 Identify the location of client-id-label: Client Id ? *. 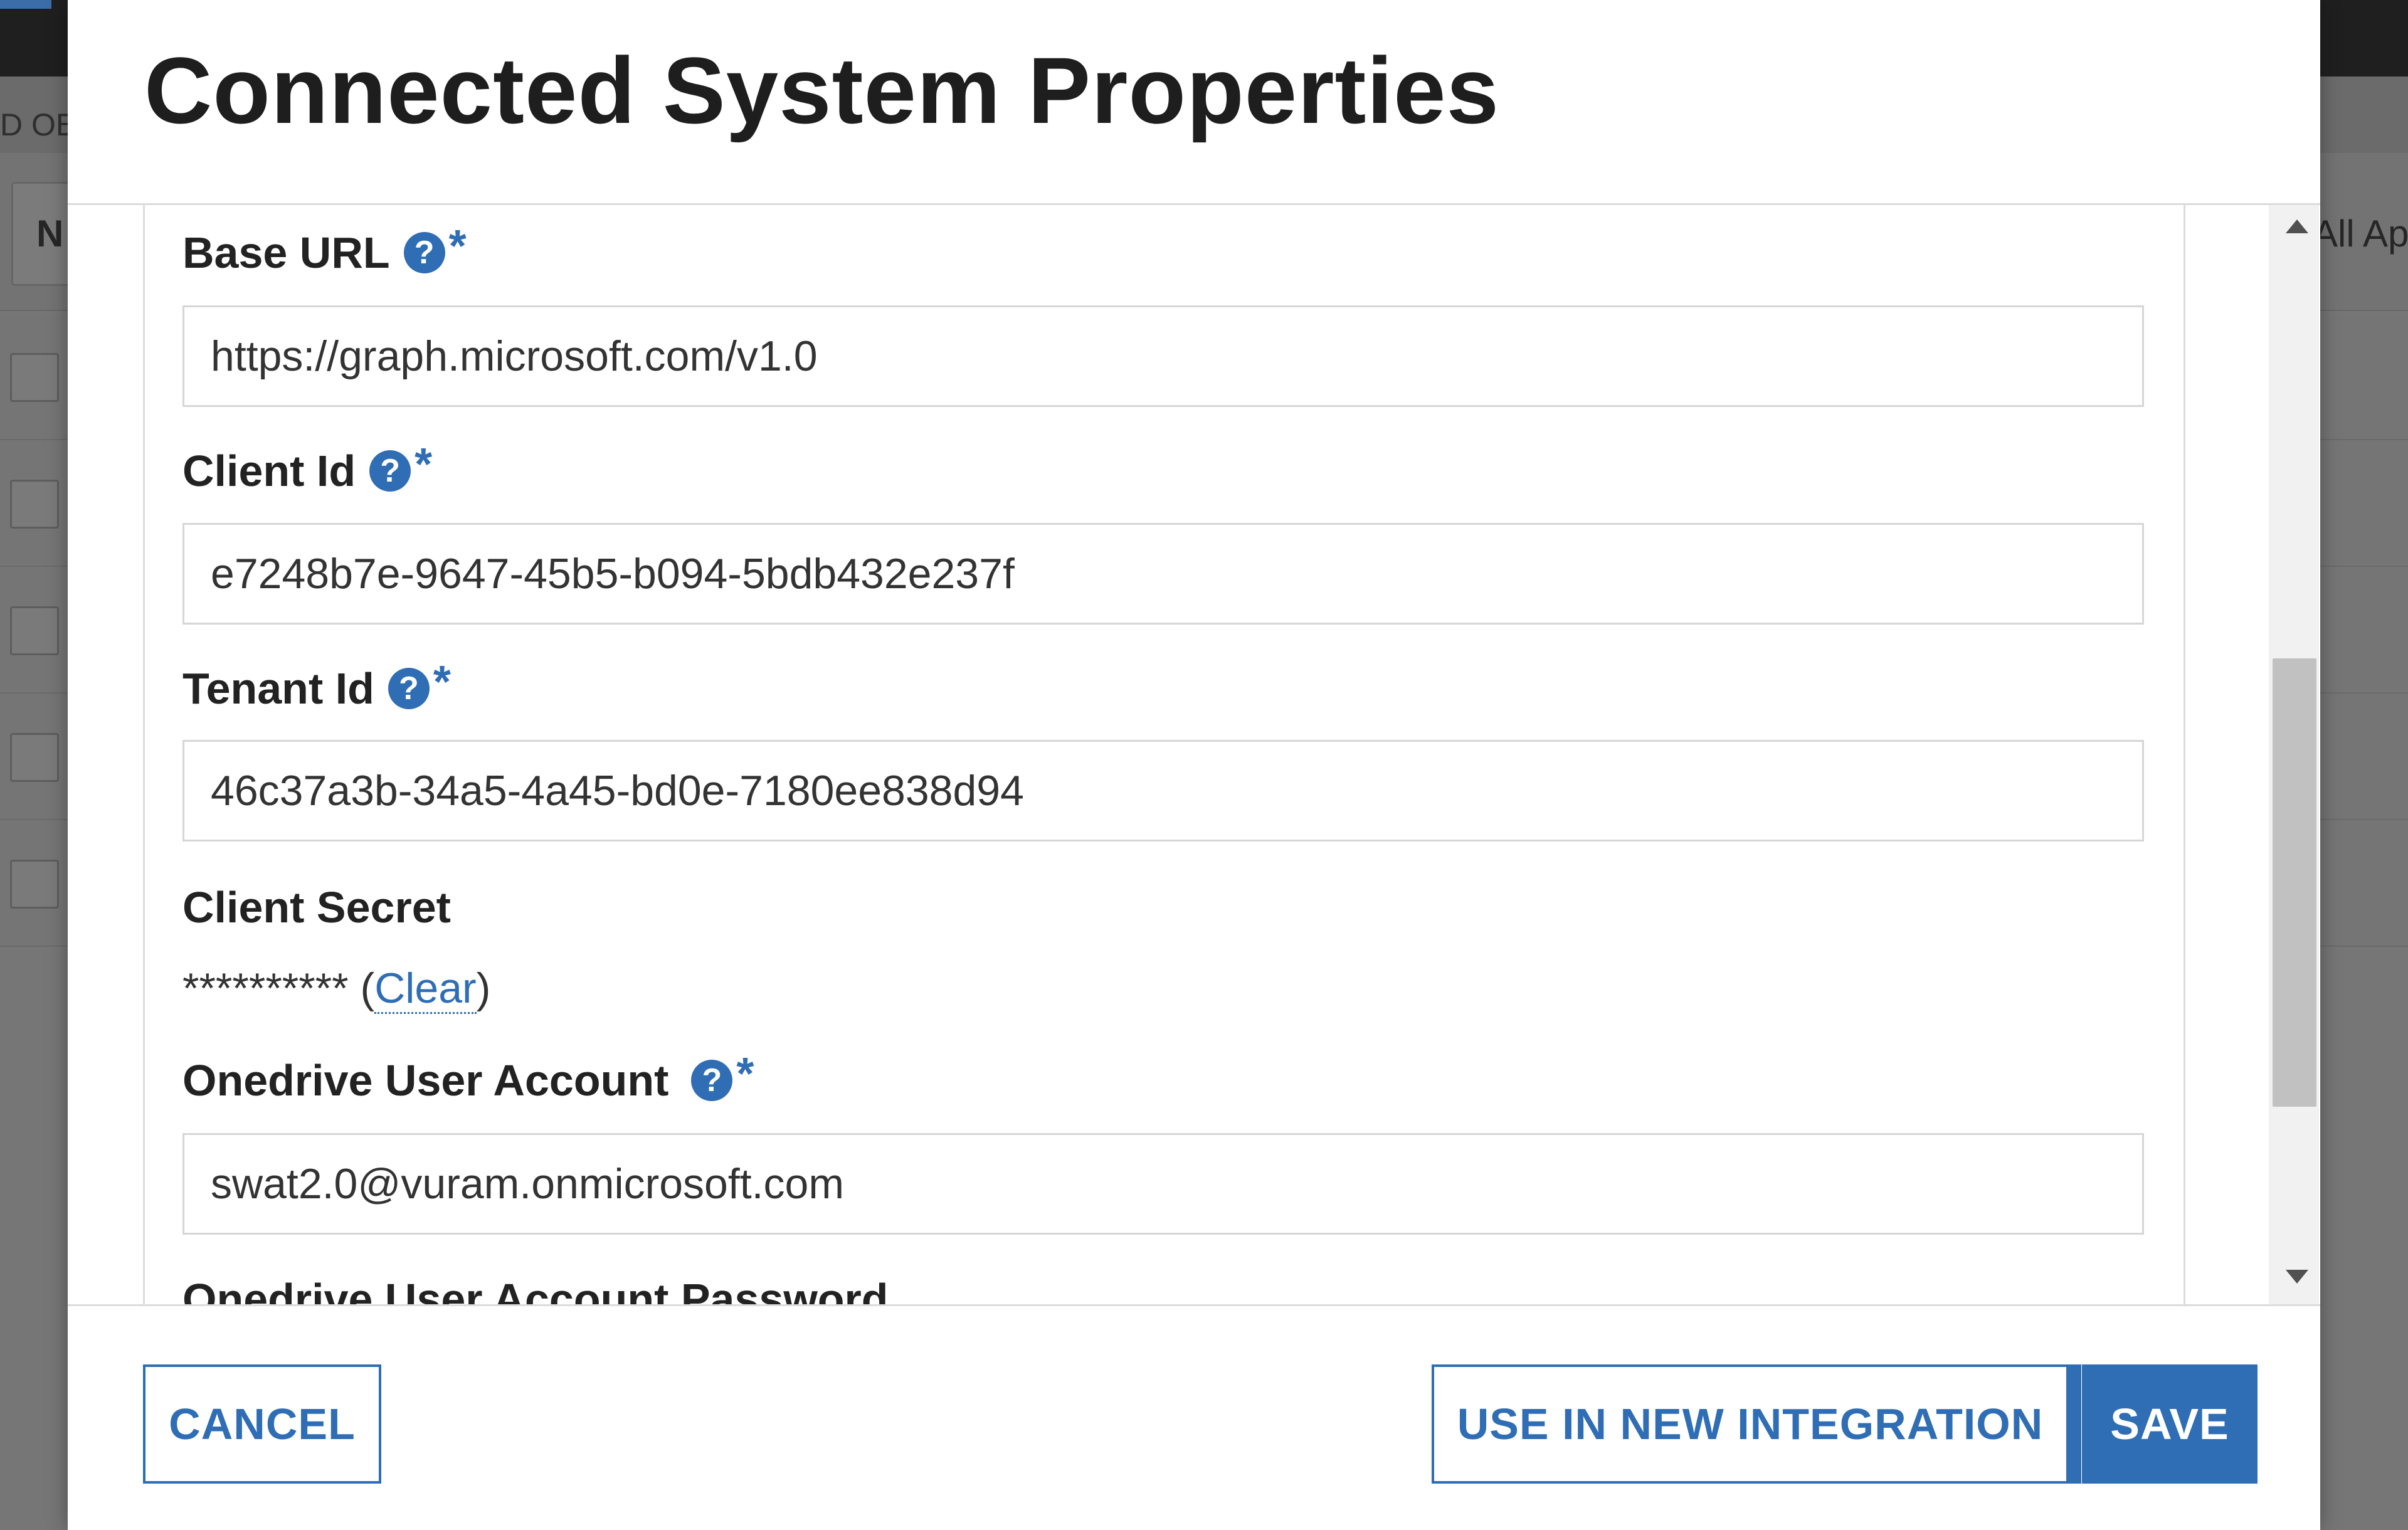
(307, 468).